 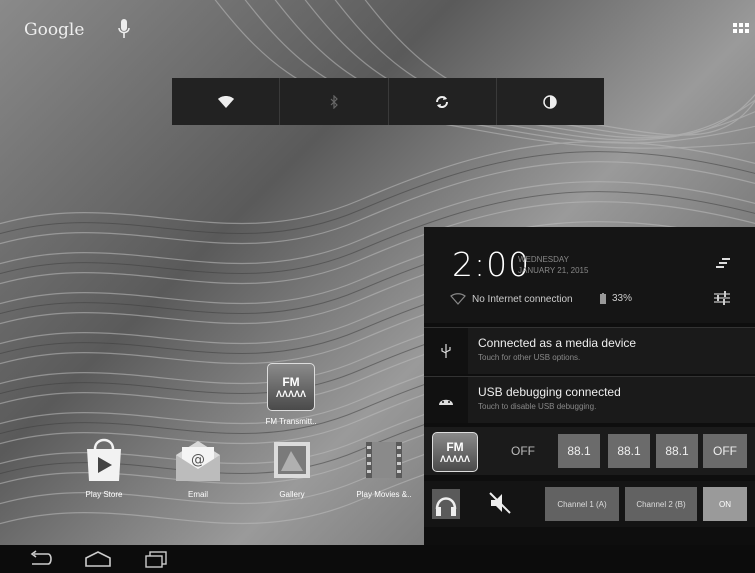 What do you see at coordinates (291, 387) in the screenshot?
I see `fm-transmitter-icon: FM ΛΛΛΛΛ` at bounding box center [291, 387].